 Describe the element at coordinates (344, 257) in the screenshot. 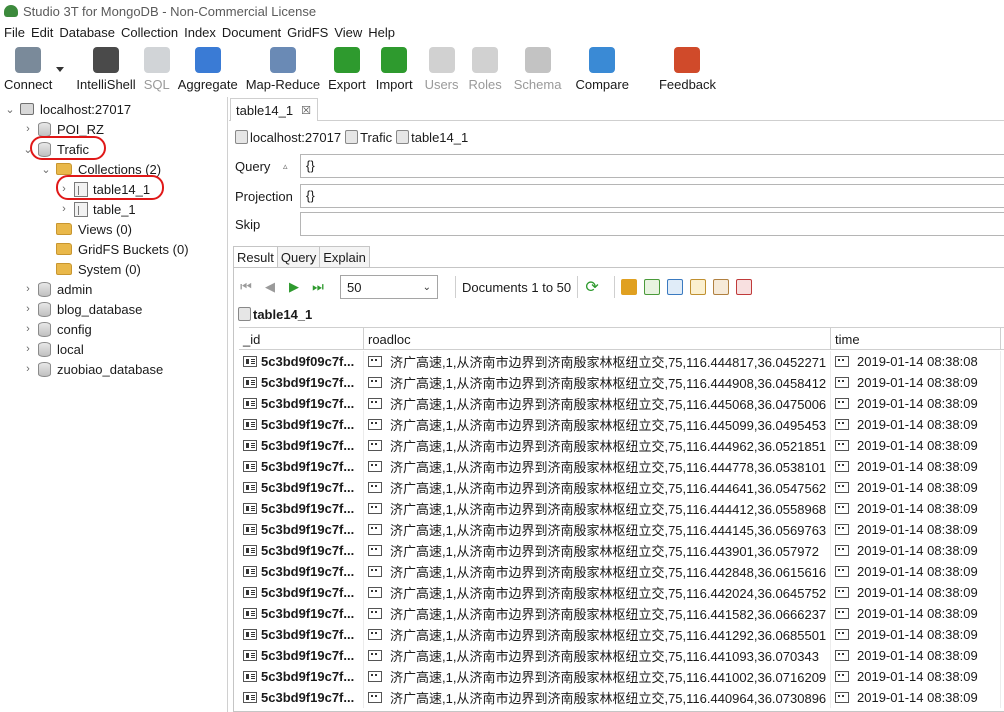

I see `tab-explain: Explain` at that location.